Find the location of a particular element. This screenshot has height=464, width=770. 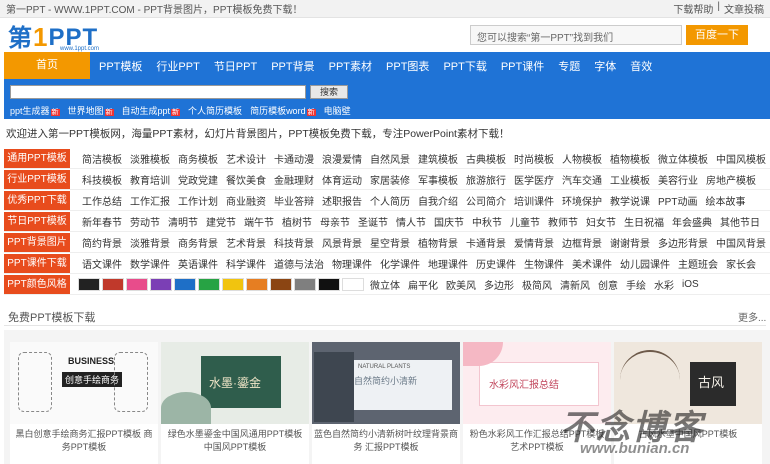

category-tag: 生日祝福 is located at coordinates (644, 221).